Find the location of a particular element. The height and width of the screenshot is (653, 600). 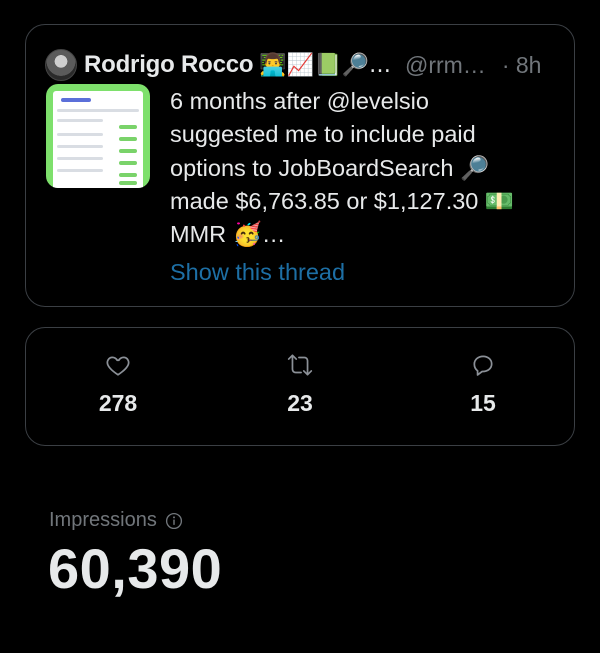

impressions-label: Impressions is located at coordinates (116, 520).